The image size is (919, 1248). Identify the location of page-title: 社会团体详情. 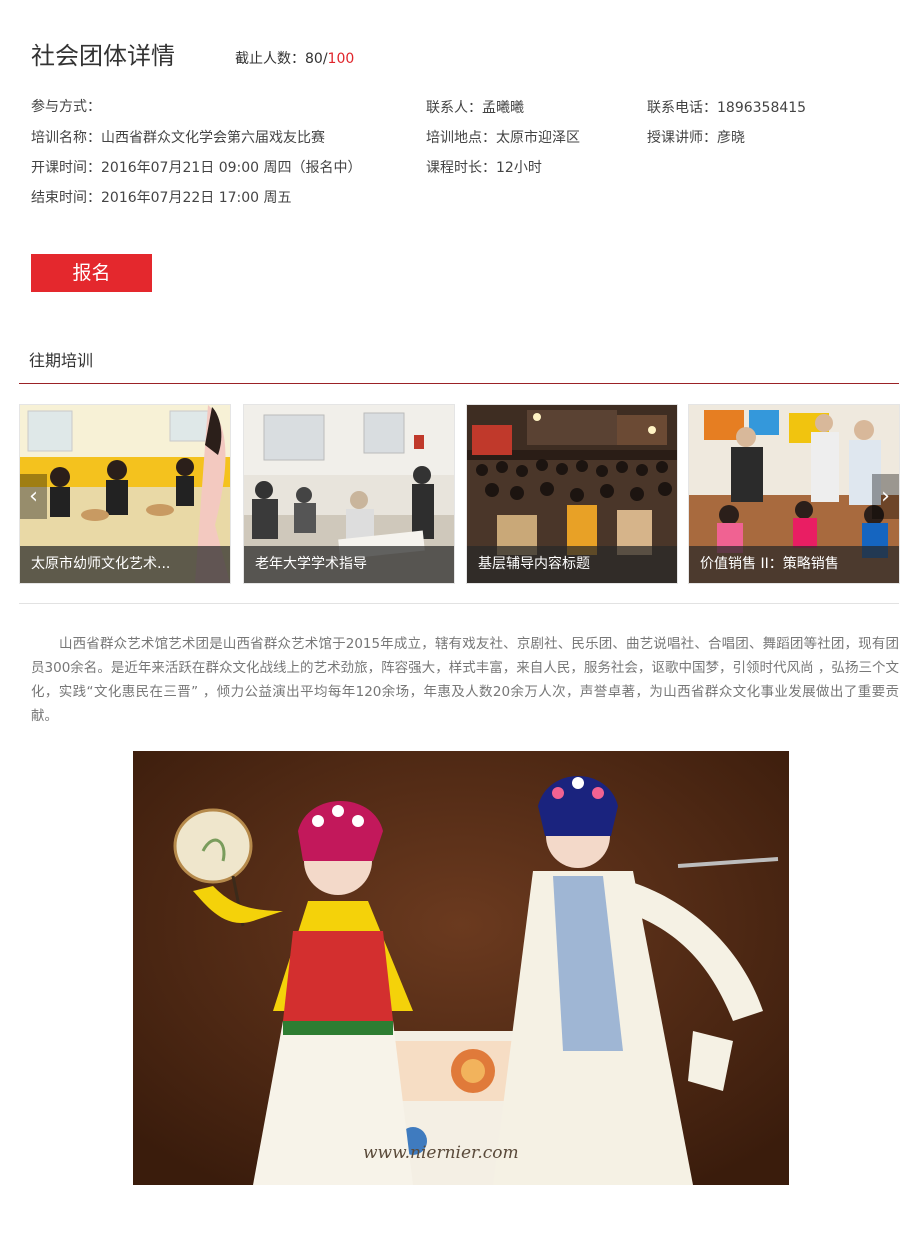
(103, 56).